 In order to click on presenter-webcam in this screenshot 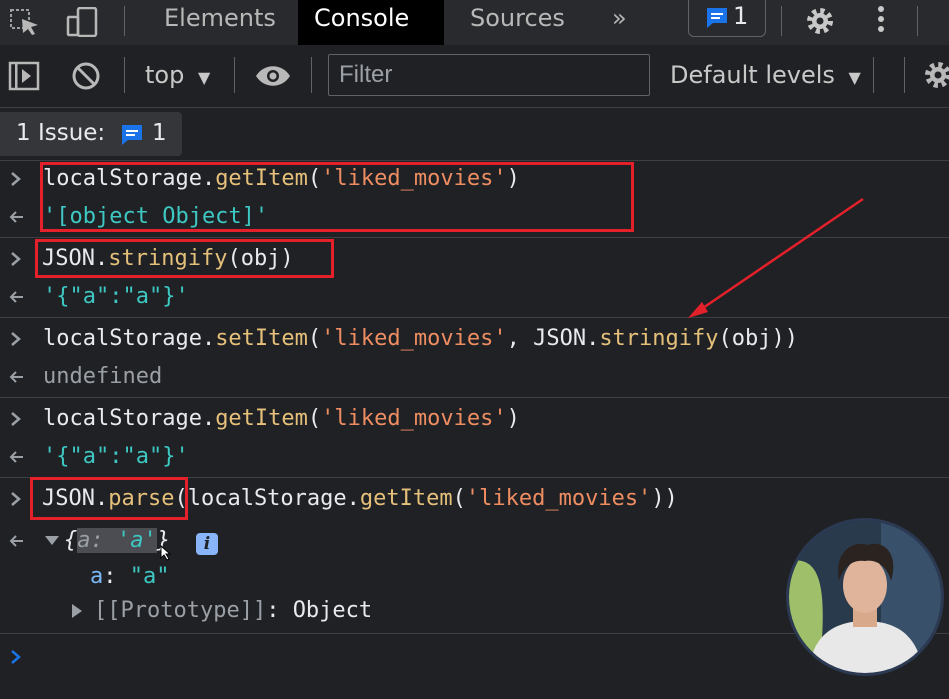, I will do `click(865, 597)`.